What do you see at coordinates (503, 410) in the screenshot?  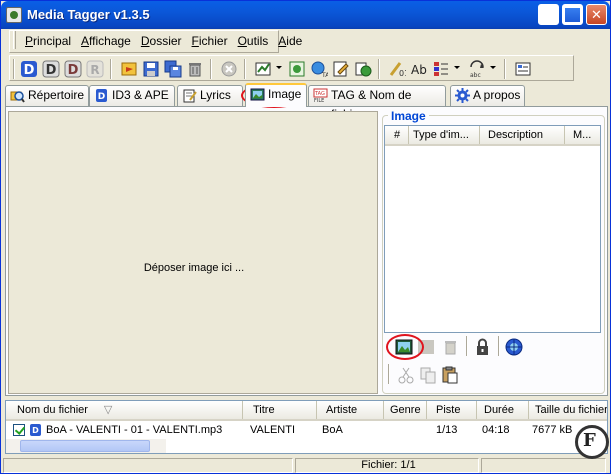 I see `col-duration: Durée` at bounding box center [503, 410].